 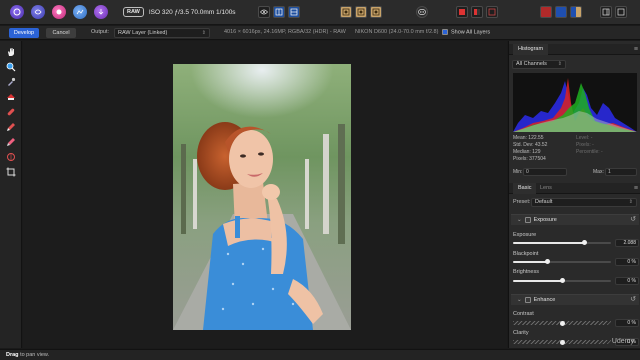 What do you see at coordinates (11, 142) in the screenshot?
I see `overlay-erase-tool-icon` at bounding box center [11, 142].